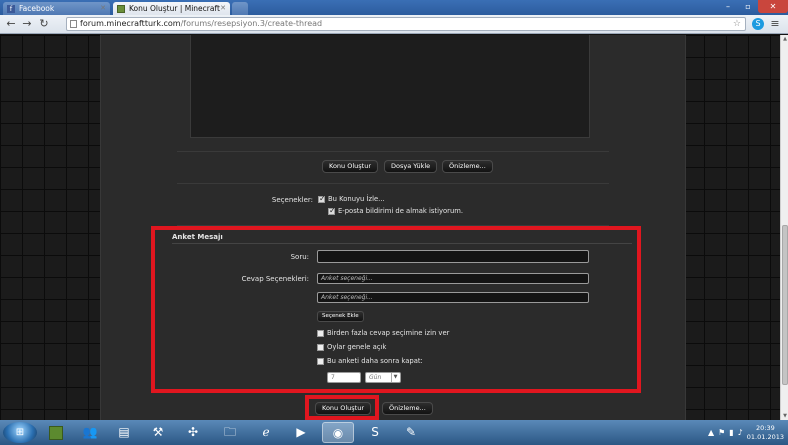 Image resolution: width=788 pixels, height=445 pixels. Describe the element at coordinates (765, 427) in the screenshot. I see `clock-time: 20:39` at that location.